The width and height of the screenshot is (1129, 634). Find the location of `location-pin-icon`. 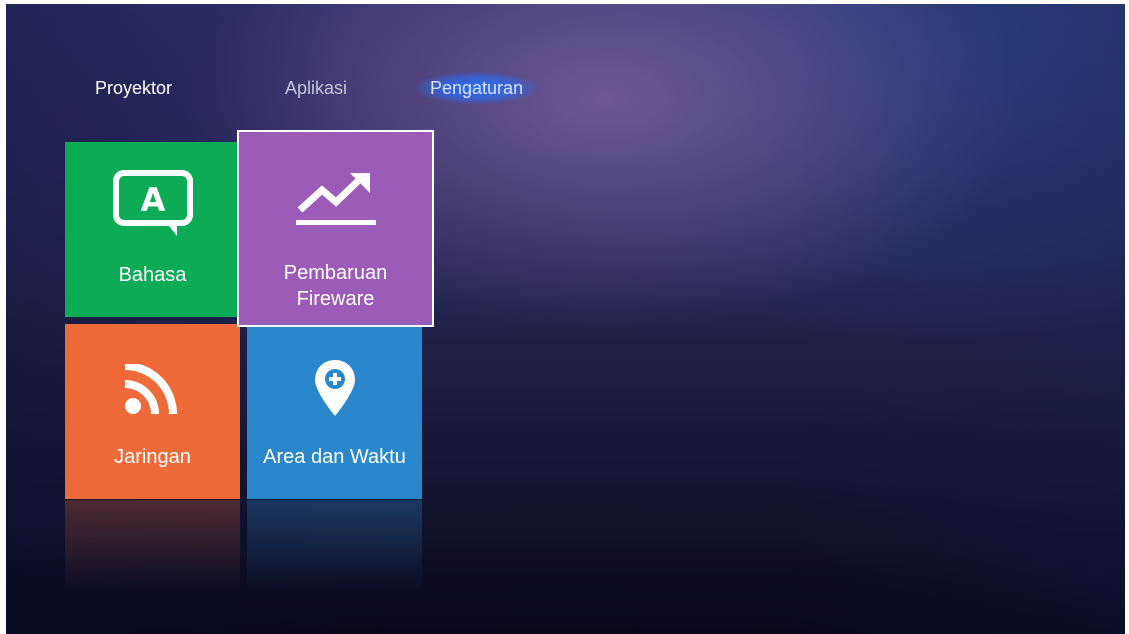

location-pin-icon is located at coordinates (335, 390).